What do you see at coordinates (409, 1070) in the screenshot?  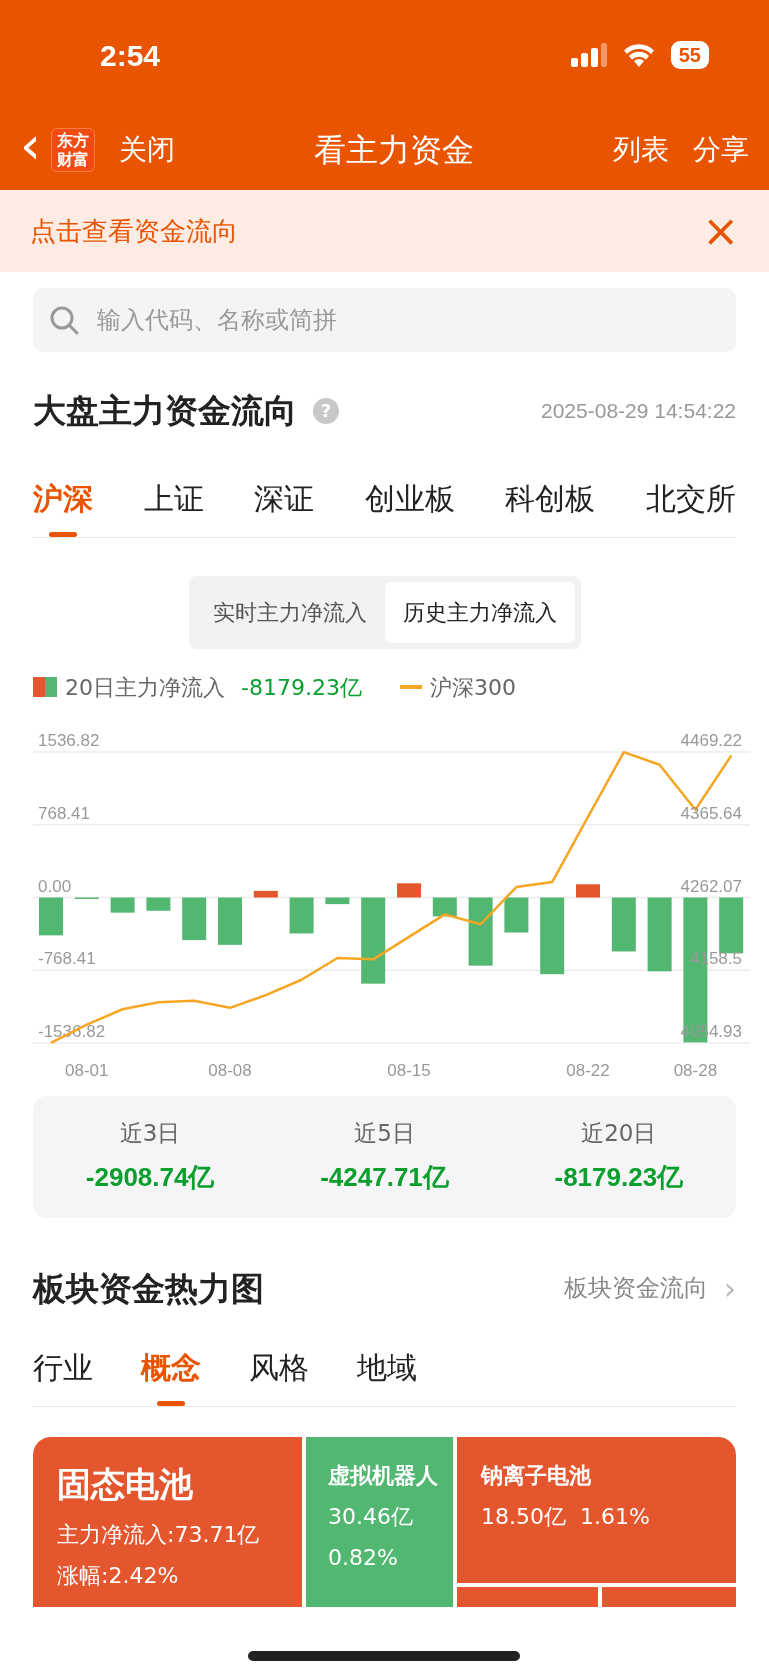 I see `axis-label: 08-15` at bounding box center [409, 1070].